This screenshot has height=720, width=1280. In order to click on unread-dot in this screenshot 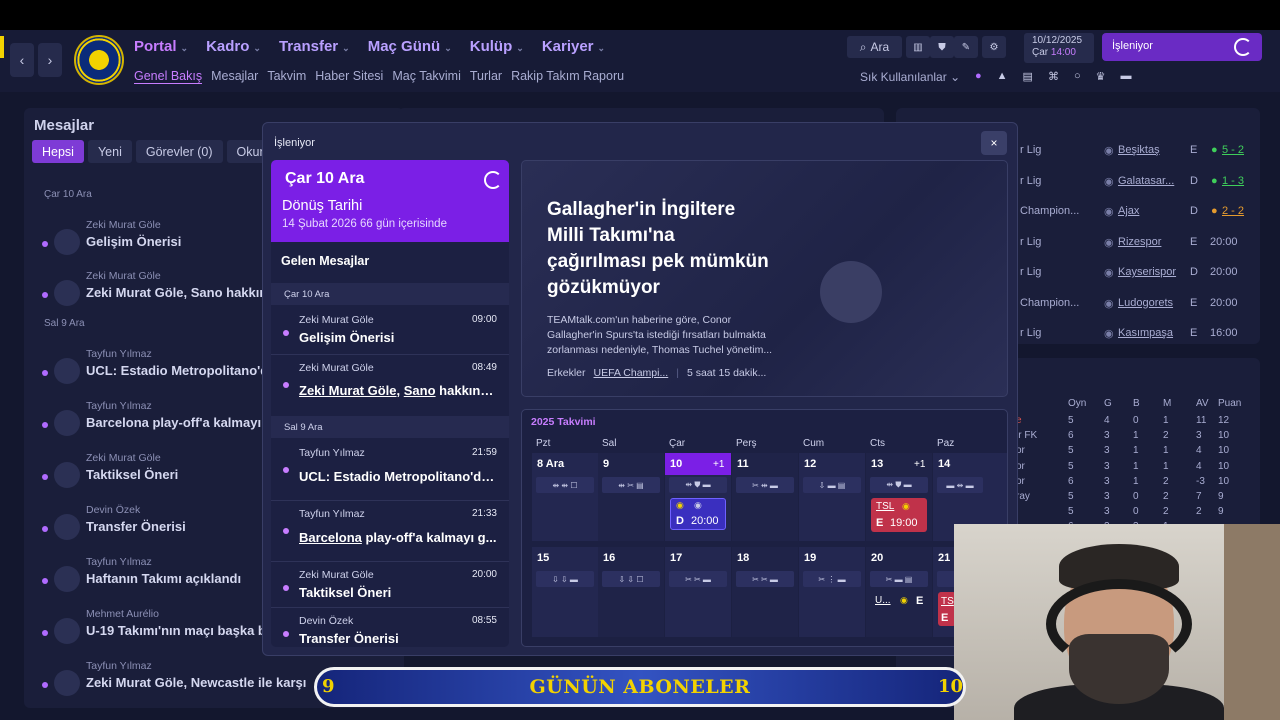, I will do `click(286, 634)`.